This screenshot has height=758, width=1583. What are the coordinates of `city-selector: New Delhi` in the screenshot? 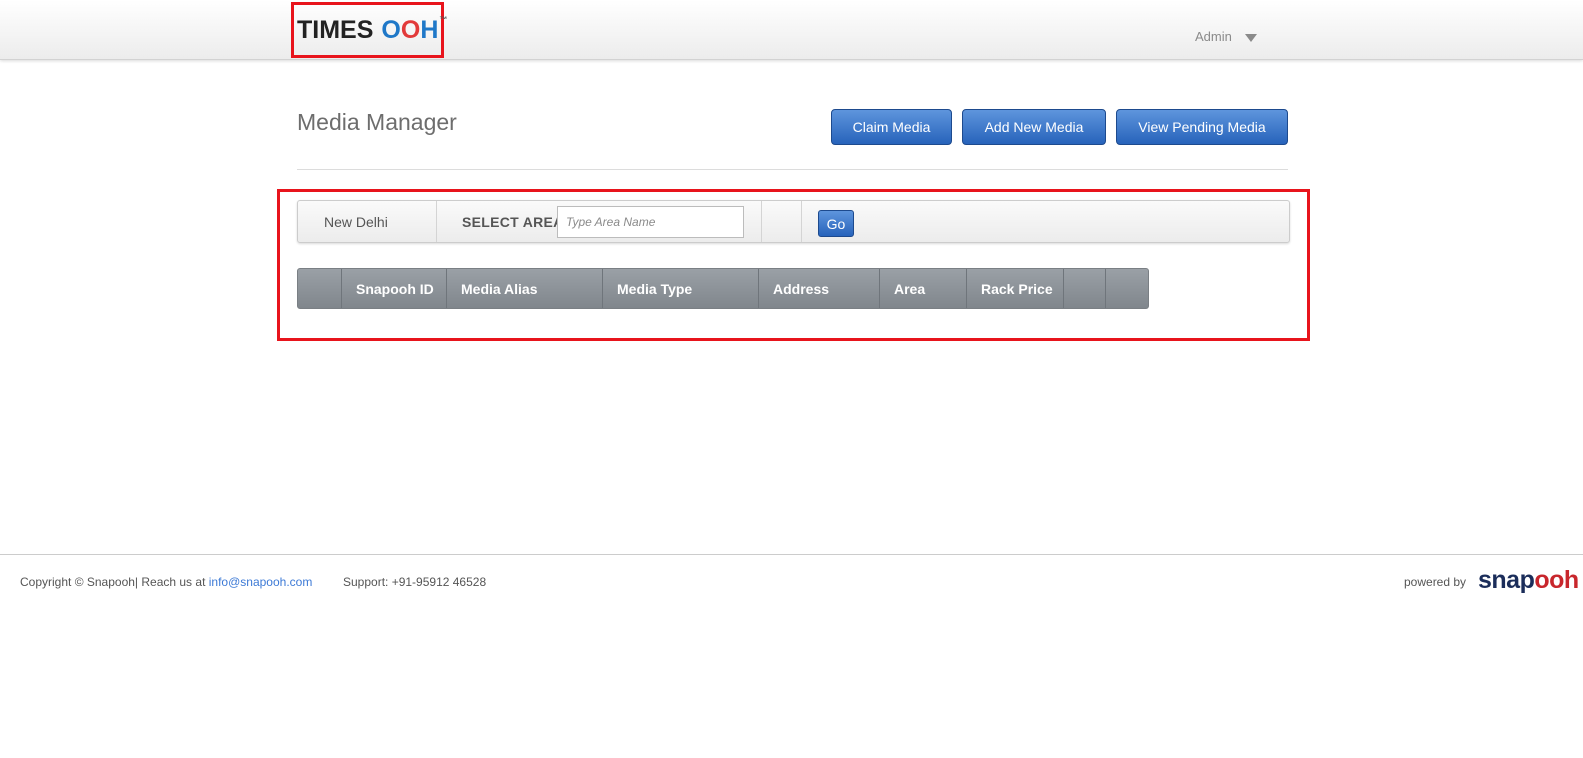 It's located at (356, 222).